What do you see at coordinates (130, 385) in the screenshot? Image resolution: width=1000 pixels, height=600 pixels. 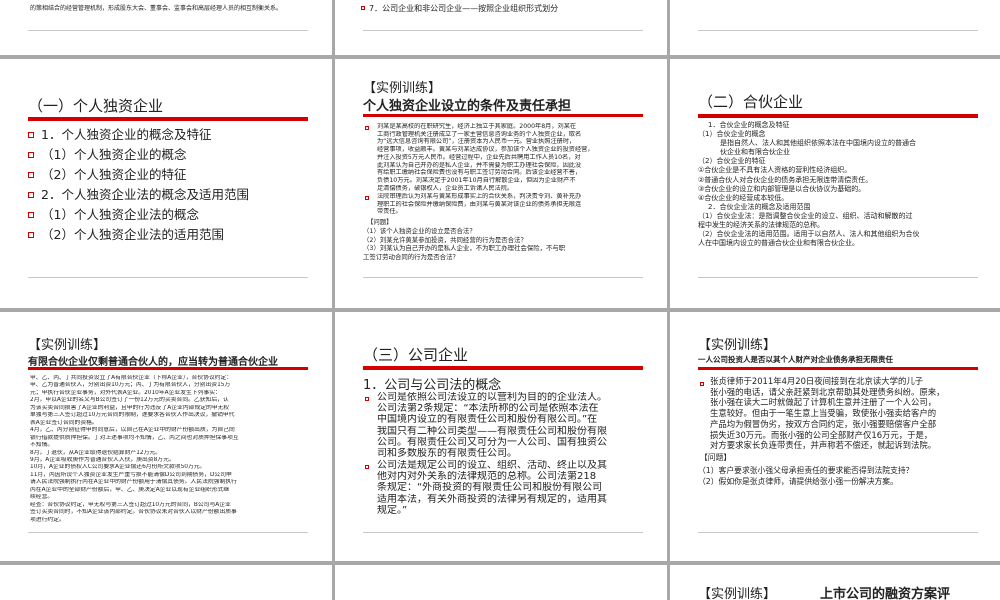 I see `text-line: 甲、乙为普通合伙人，分别出资10万元；丙、丁为有限合伙人，分别出资15万` at bounding box center [130, 385].